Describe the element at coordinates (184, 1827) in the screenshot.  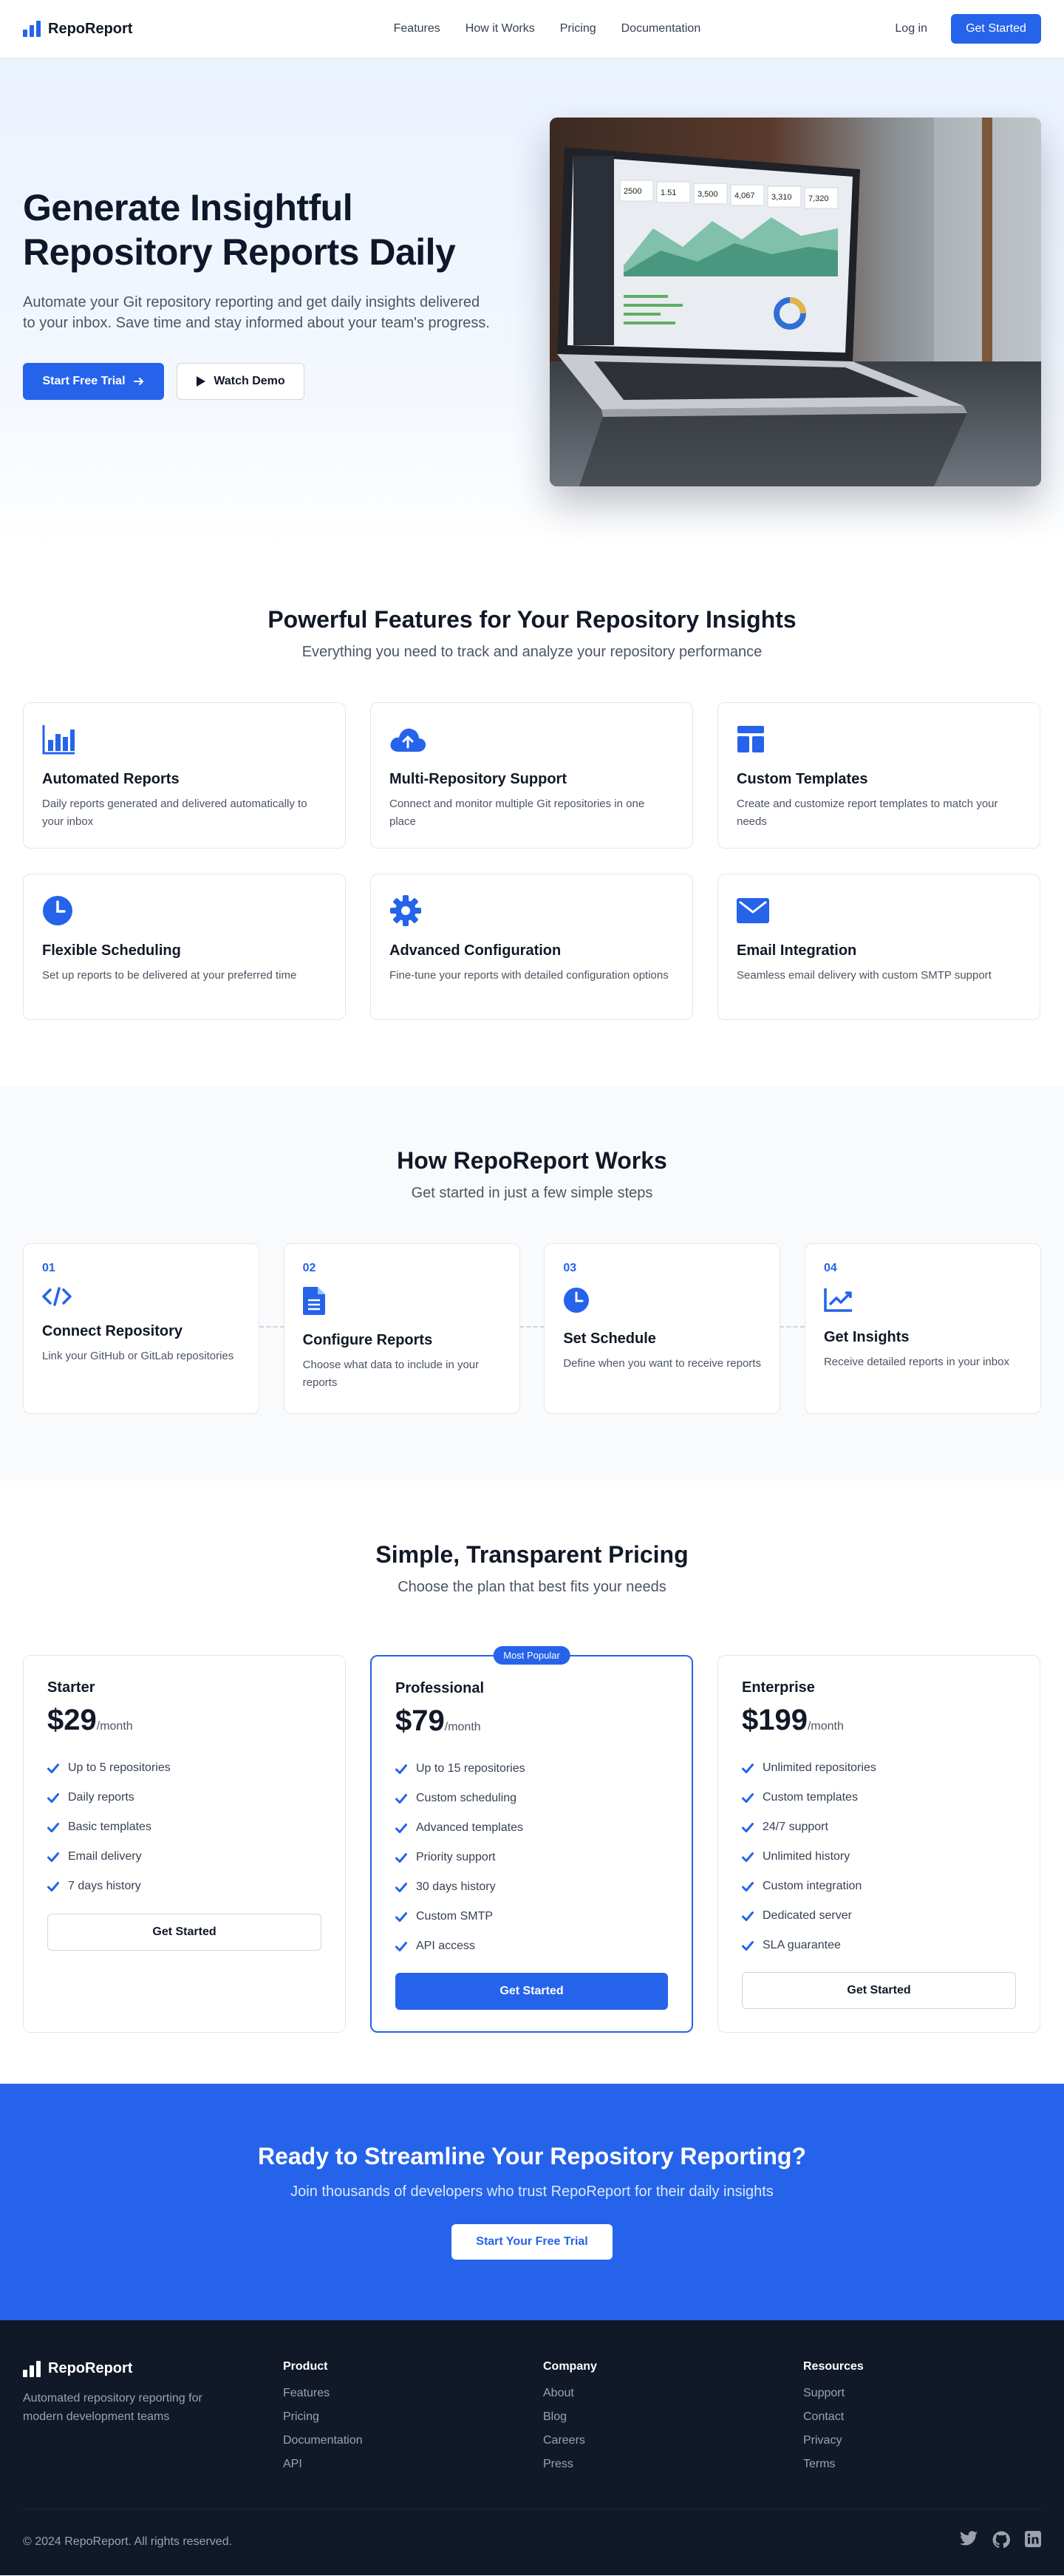
I see `plan-feature: Basic templates` at that location.